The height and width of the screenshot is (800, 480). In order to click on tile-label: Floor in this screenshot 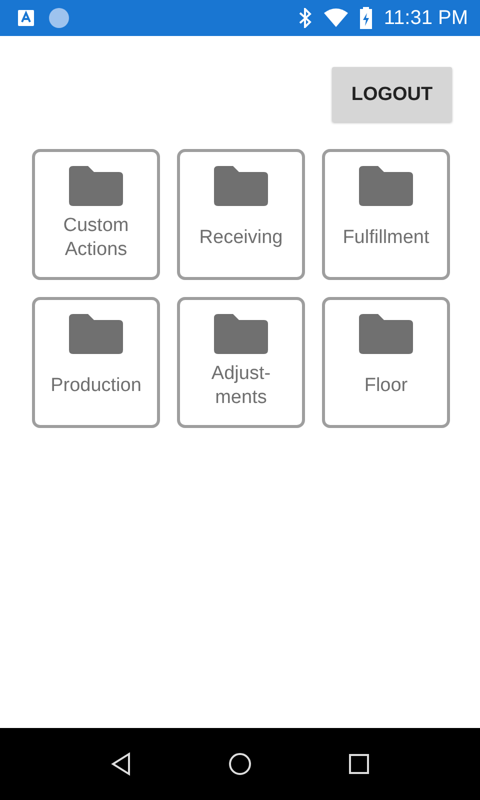, I will do `click(386, 386)`.